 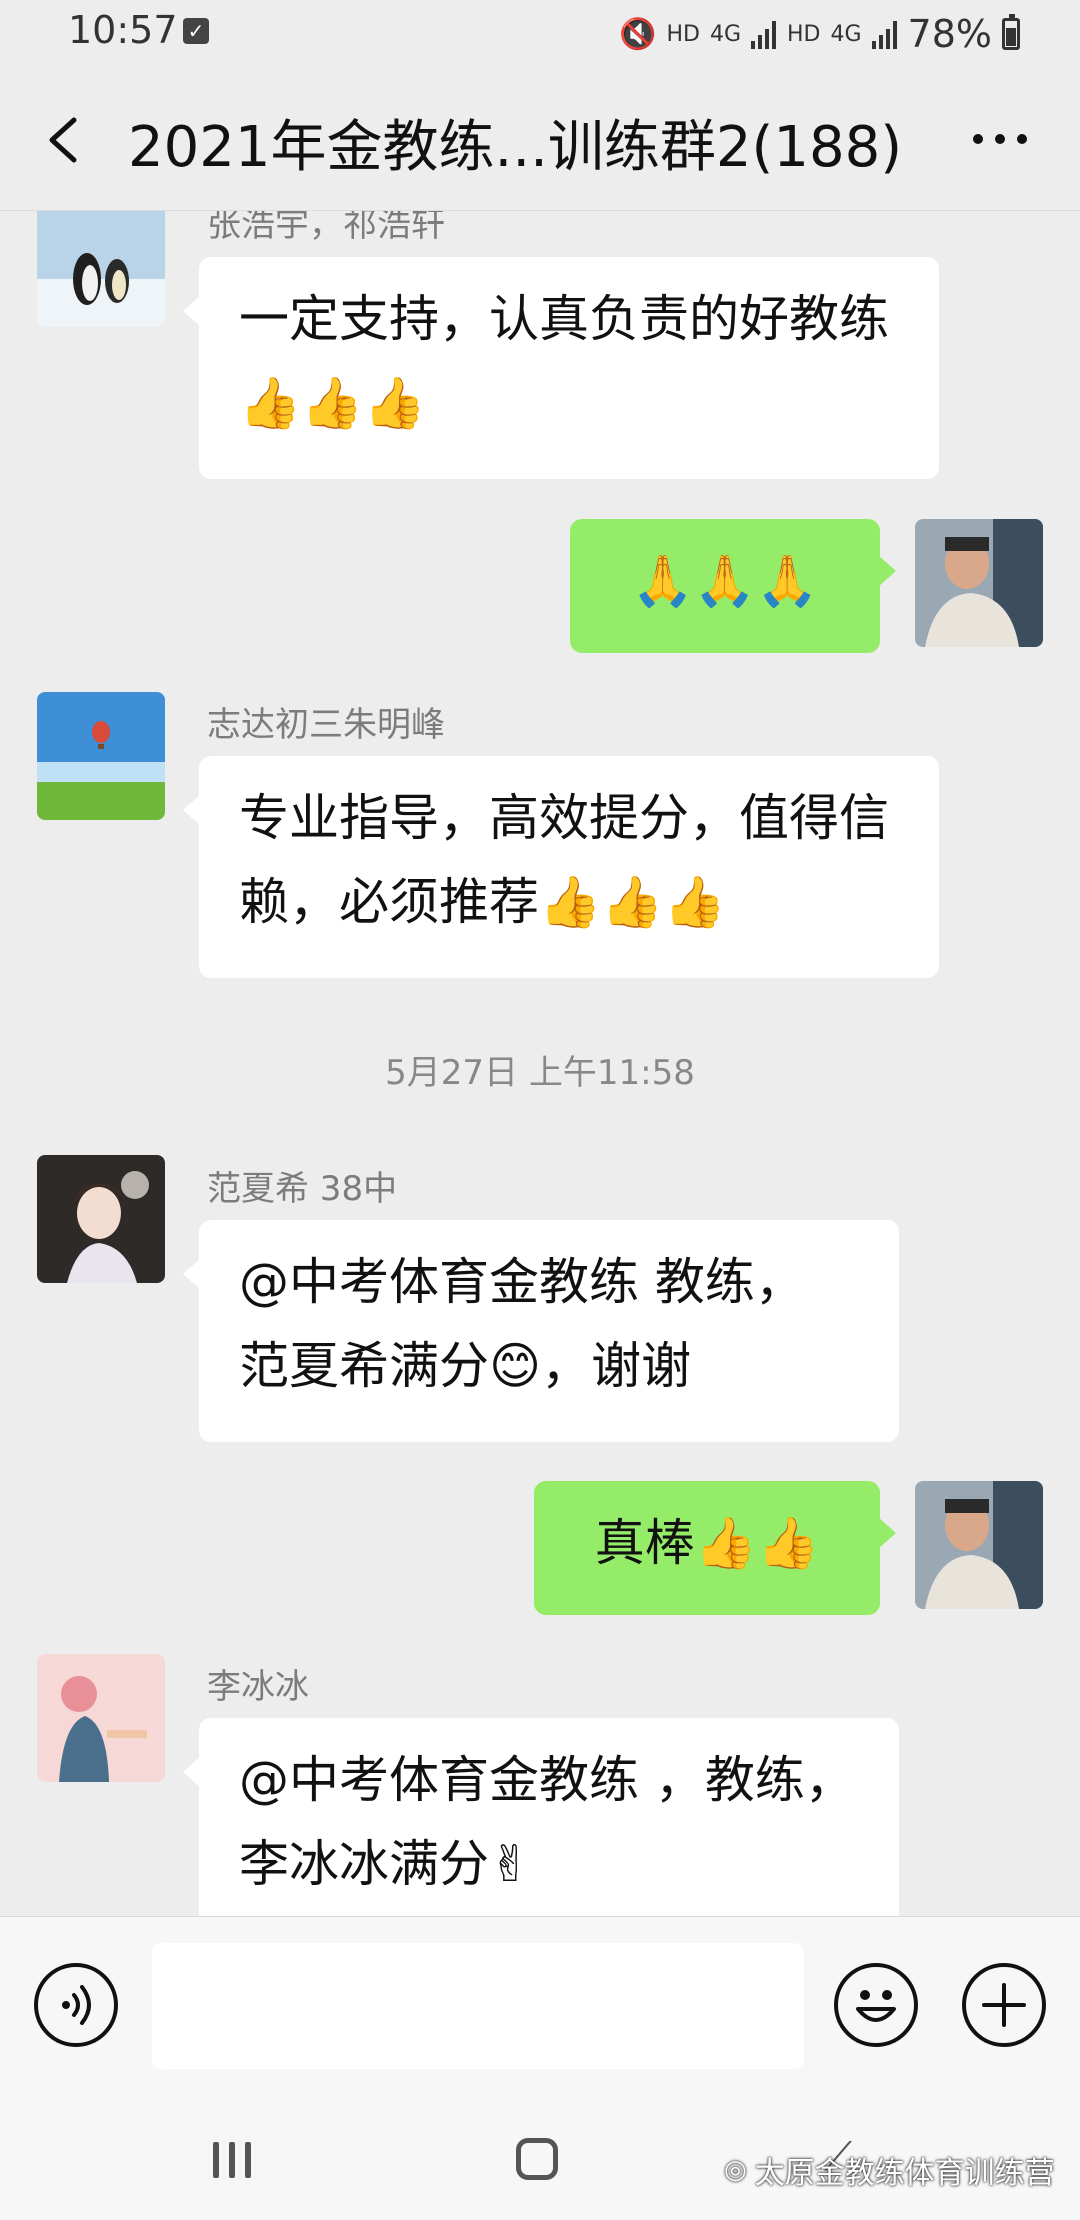 I want to click on system-nav-bar: ⟋ ◎ 太原金教练体育训练营, so click(x=540, y=2157).